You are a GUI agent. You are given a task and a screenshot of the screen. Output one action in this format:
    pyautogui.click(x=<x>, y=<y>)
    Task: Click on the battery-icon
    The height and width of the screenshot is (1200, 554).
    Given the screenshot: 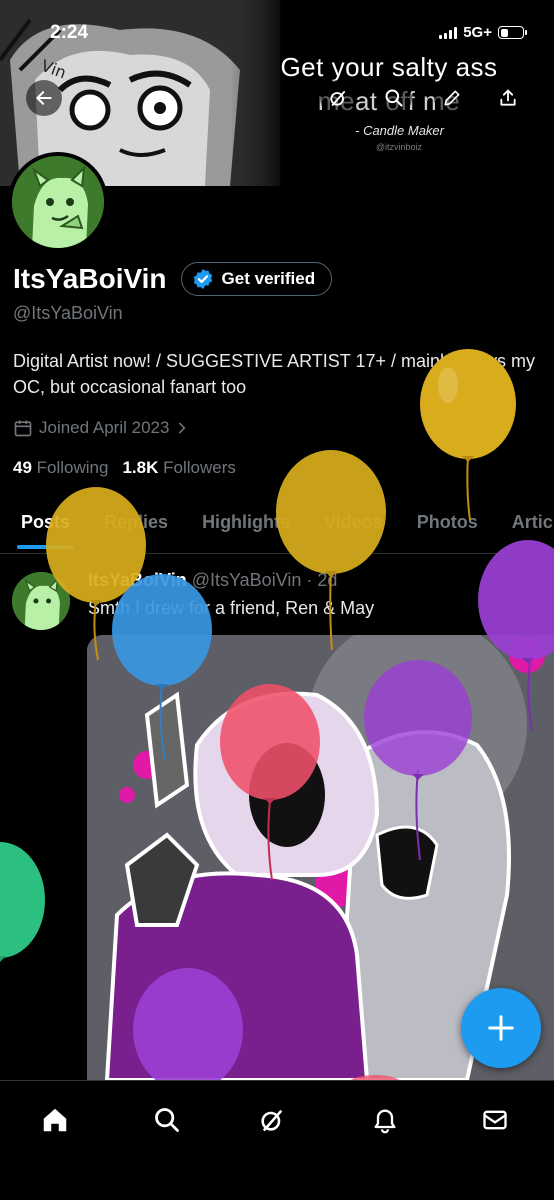 What is the action you would take?
    pyautogui.click(x=512, y=32)
    